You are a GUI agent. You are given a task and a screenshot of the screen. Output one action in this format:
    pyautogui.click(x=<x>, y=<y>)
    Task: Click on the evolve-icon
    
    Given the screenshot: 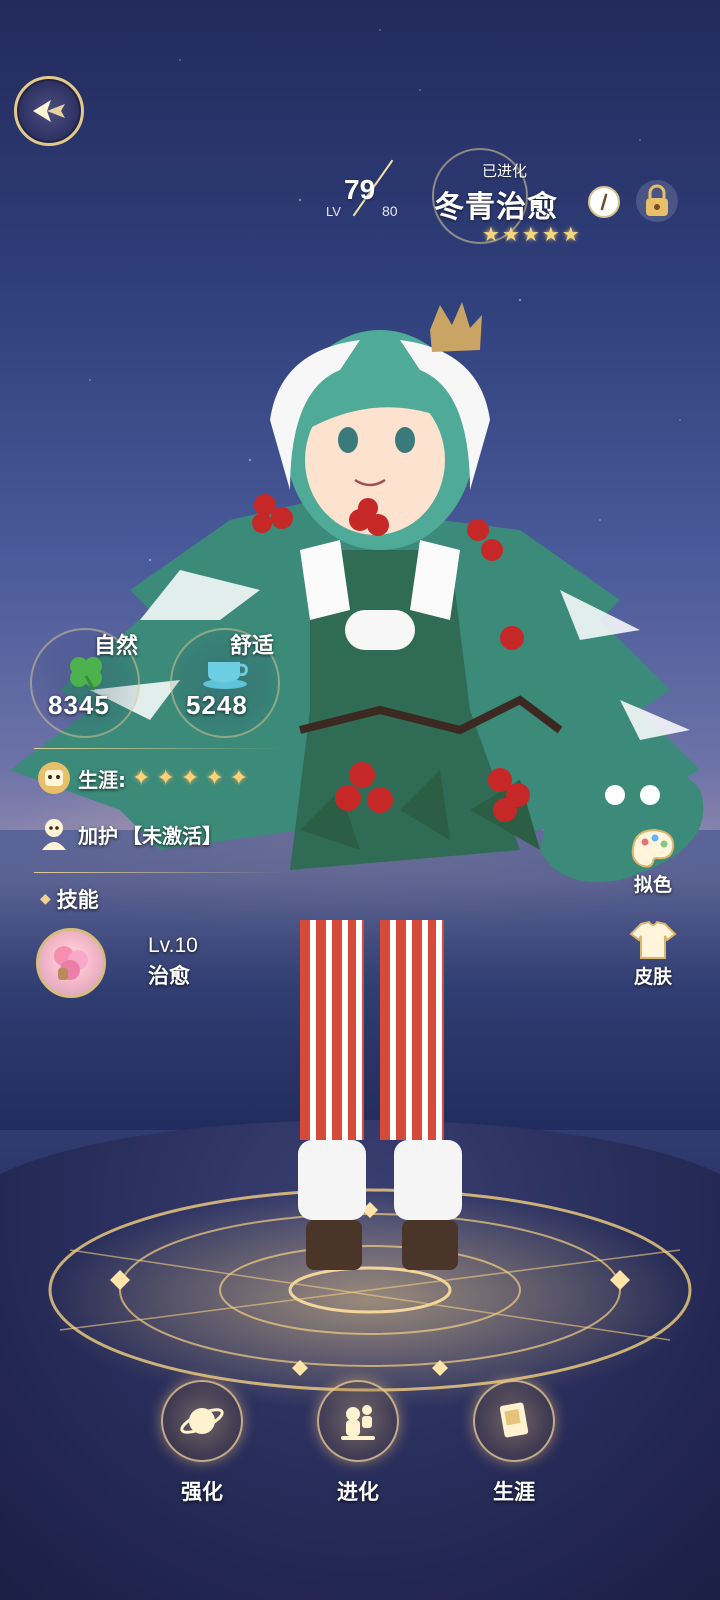 What is the action you would take?
    pyautogui.click(x=358, y=1421)
    